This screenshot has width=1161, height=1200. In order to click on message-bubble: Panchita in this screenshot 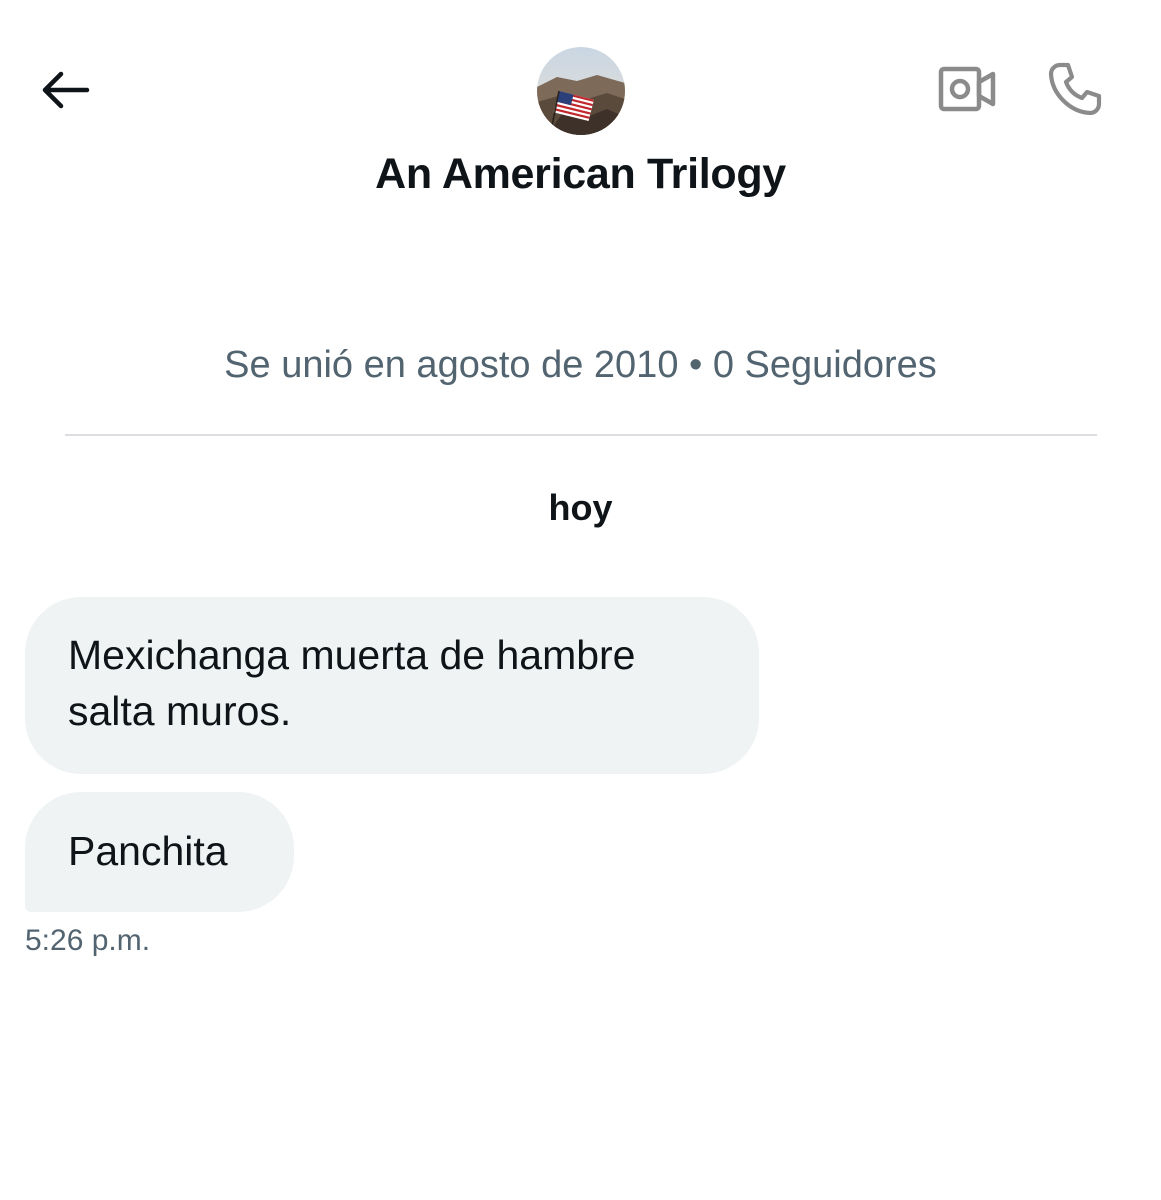, I will do `click(159, 852)`.